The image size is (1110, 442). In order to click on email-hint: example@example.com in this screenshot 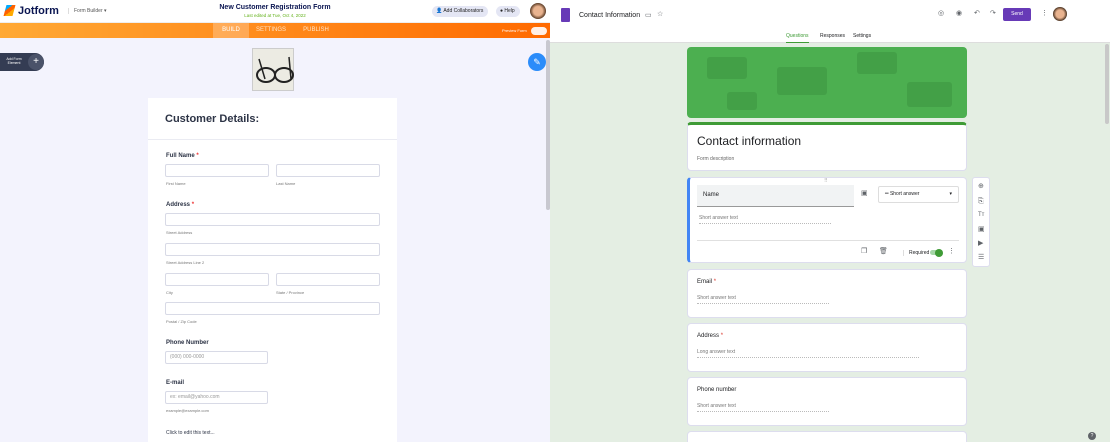, I will do `click(187, 410)`.